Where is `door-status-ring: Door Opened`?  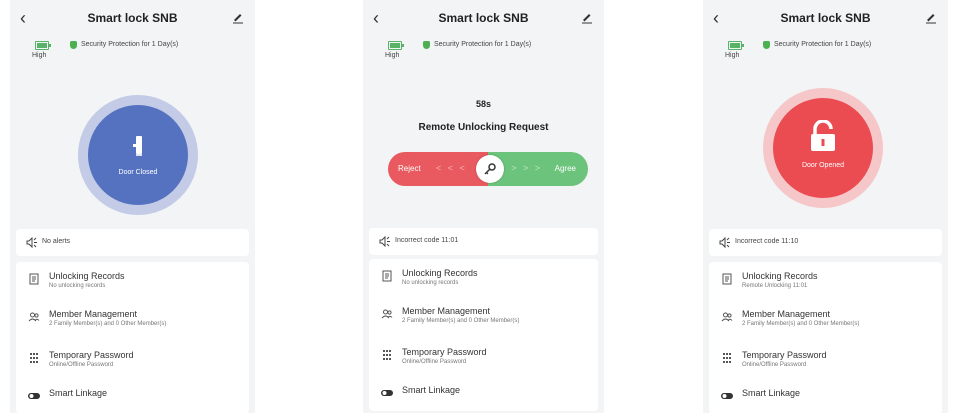
door-status-ring: Door Opened is located at coordinates (823, 148).